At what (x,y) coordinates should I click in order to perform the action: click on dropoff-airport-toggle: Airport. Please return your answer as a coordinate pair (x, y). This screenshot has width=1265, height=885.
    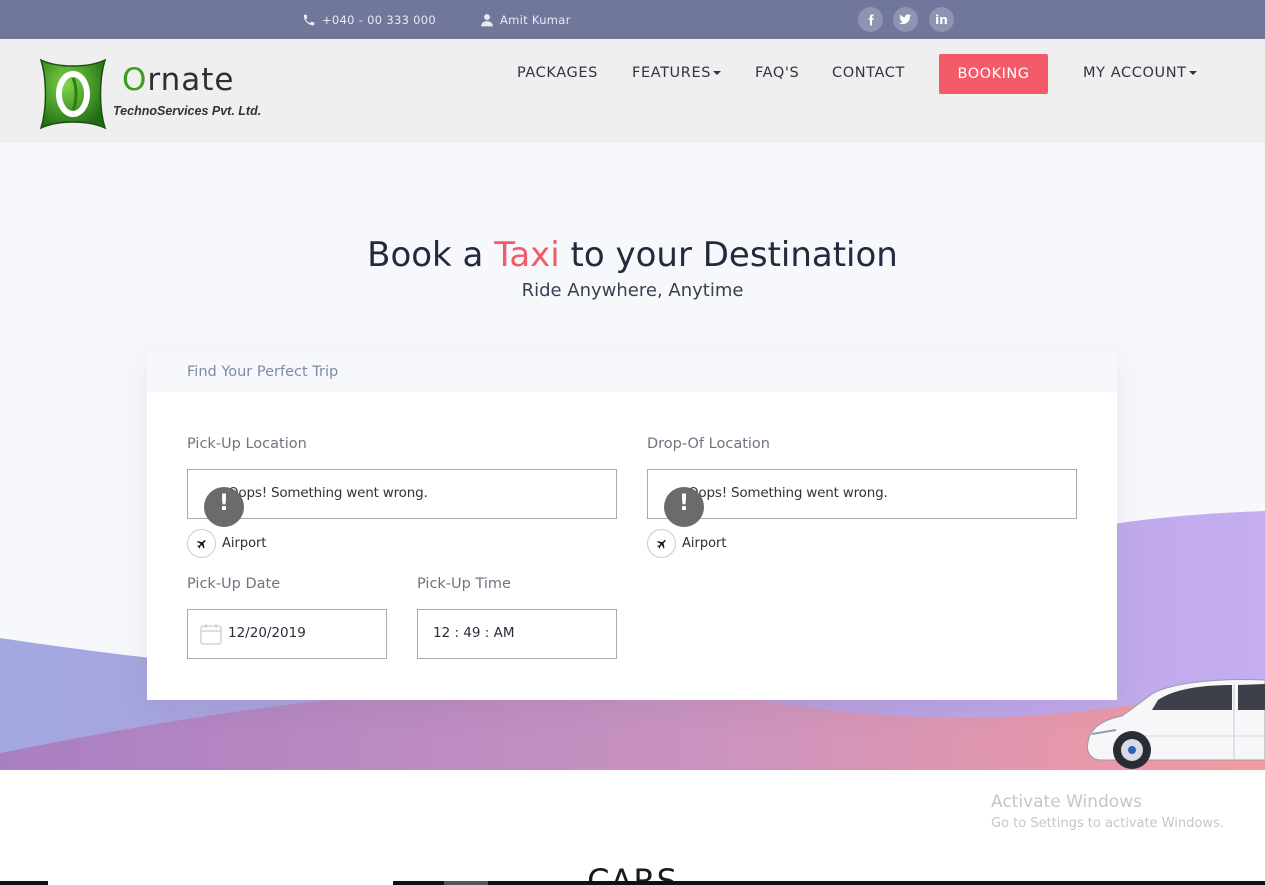
    Looking at the image, I should click on (687, 543).